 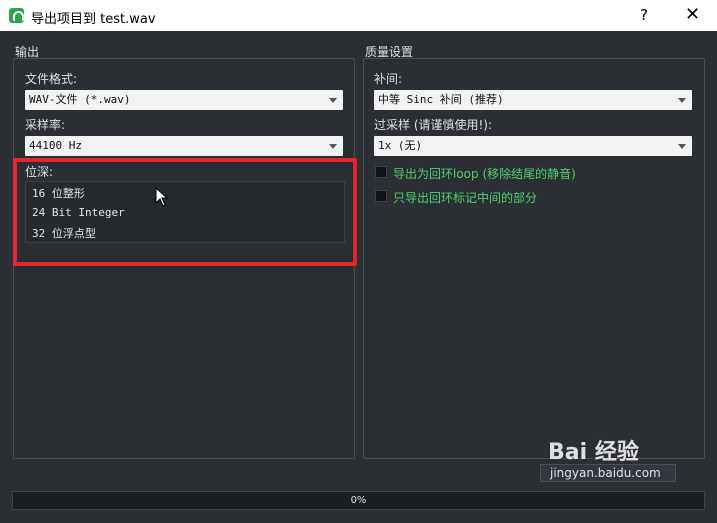 I want to click on sample-rate-label: 采样率:, so click(x=45, y=125).